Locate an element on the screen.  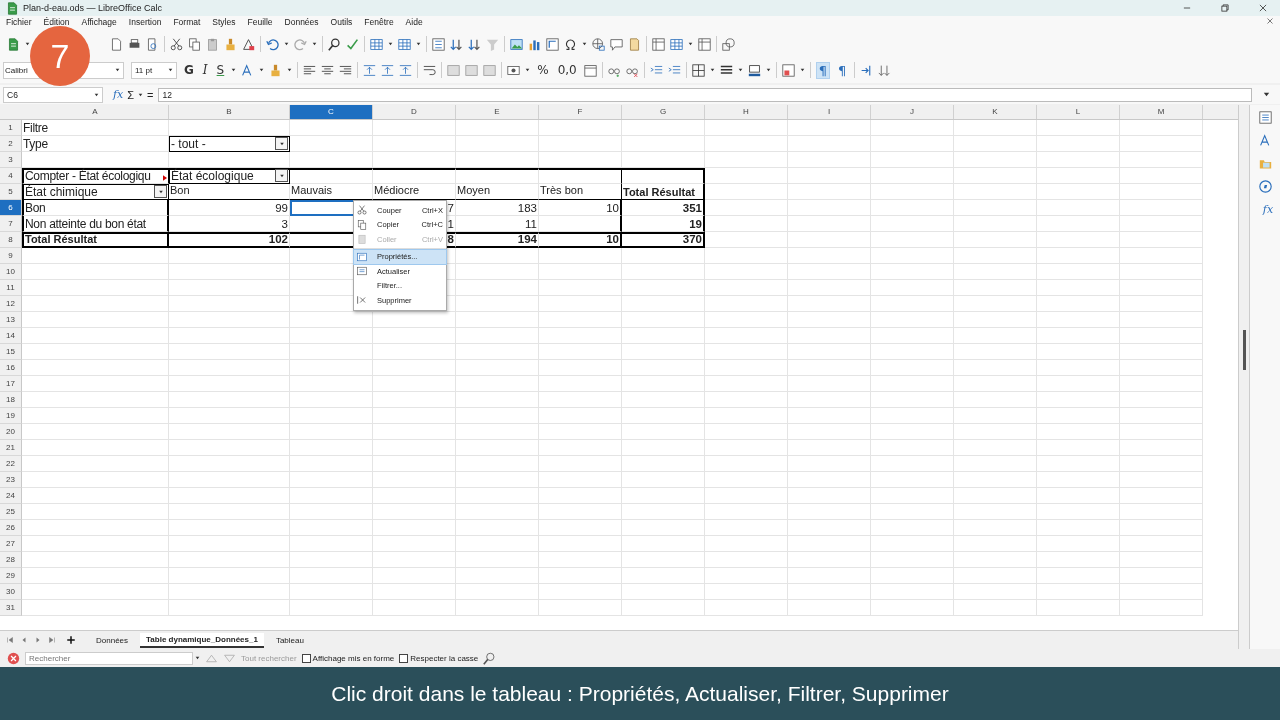
table-cell: Très bon is located at coordinates (580, 192).